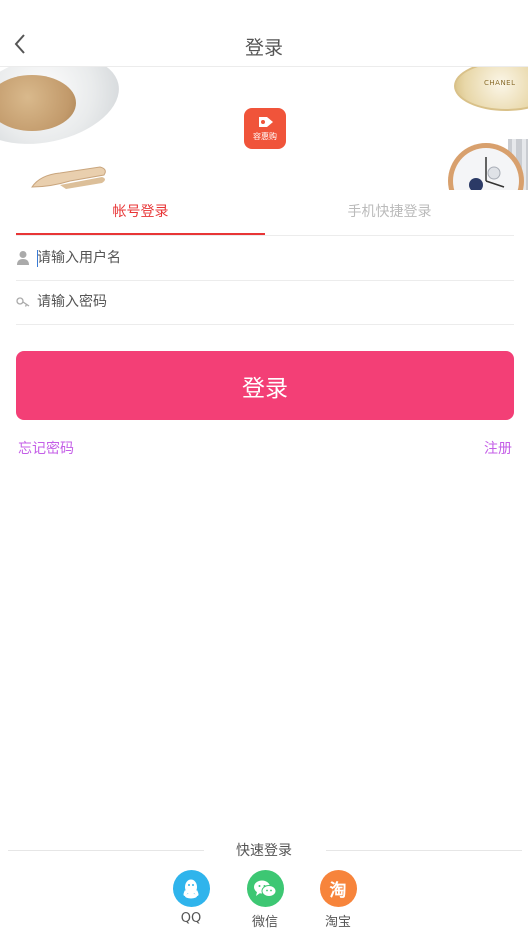 The width and height of the screenshot is (528, 941). I want to click on app-logo-text: 容惠购, so click(265, 136).